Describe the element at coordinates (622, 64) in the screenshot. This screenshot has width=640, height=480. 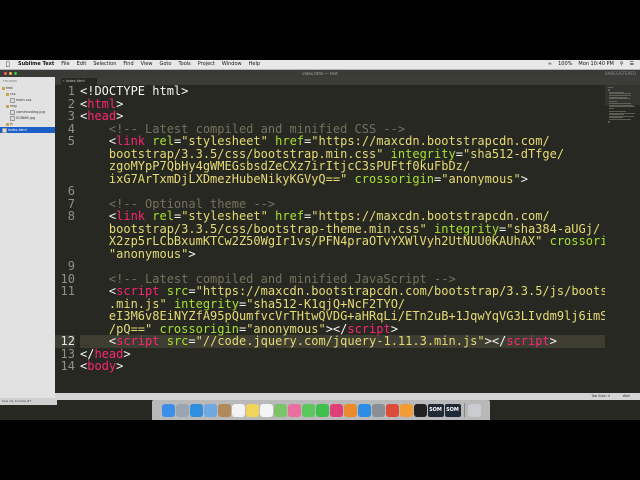
I see `search-icon: ⚲` at that location.